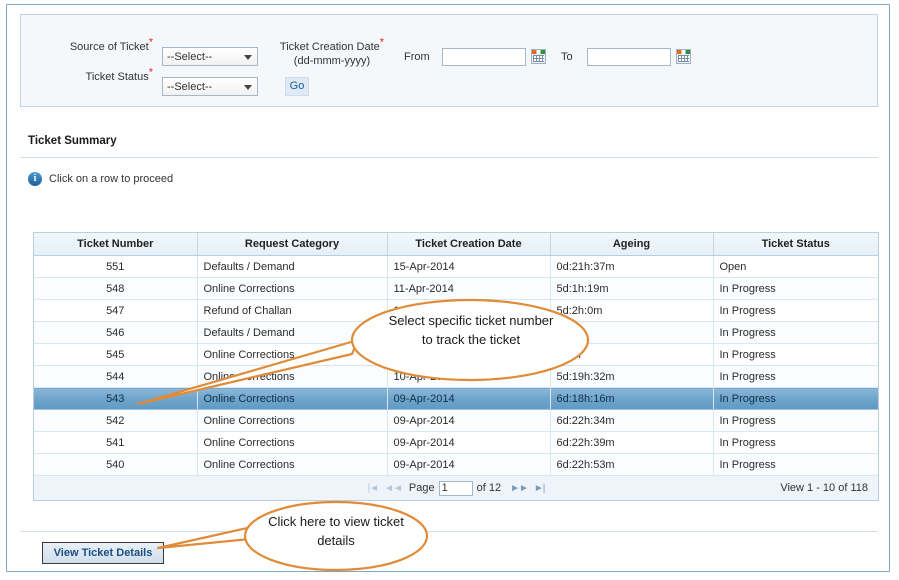  I want to click on page-number-input, so click(455, 488).